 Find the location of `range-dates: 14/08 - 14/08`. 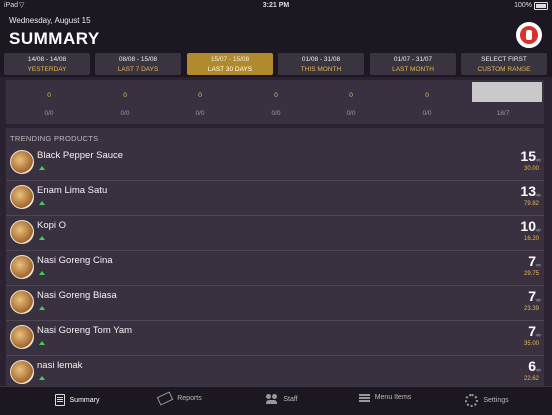

range-dates: 14/08 - 14/08 is located at coordinates (47, 59).